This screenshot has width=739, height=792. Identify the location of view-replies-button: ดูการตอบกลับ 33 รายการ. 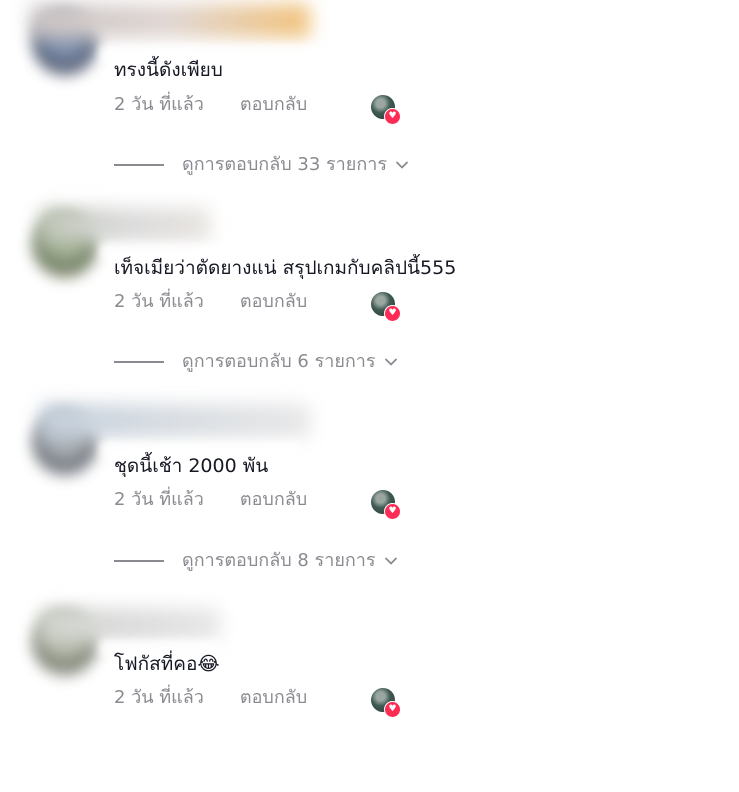
(261, 165).